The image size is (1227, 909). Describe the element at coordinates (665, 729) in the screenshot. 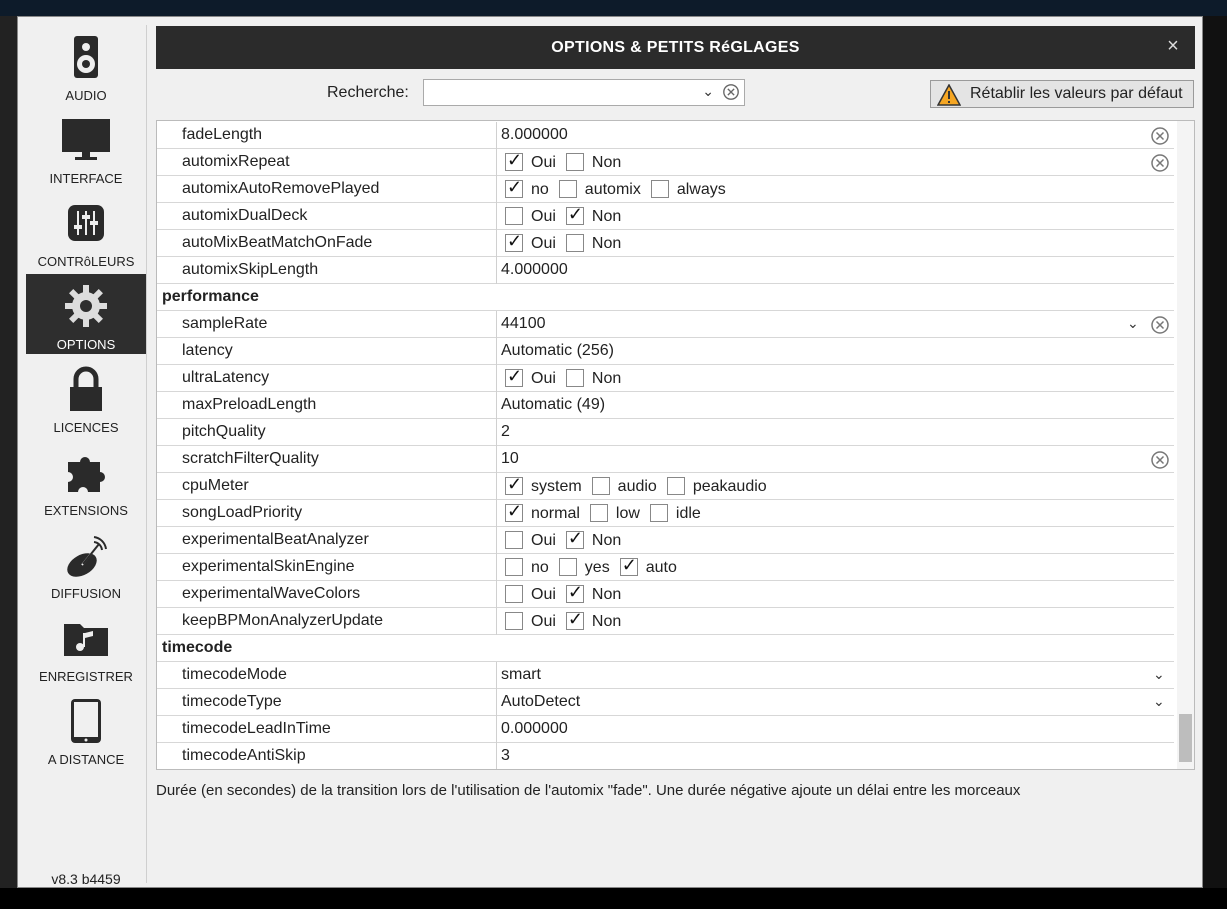

I see `table-row: timecodeLeadInTime 0.000000` at that location.